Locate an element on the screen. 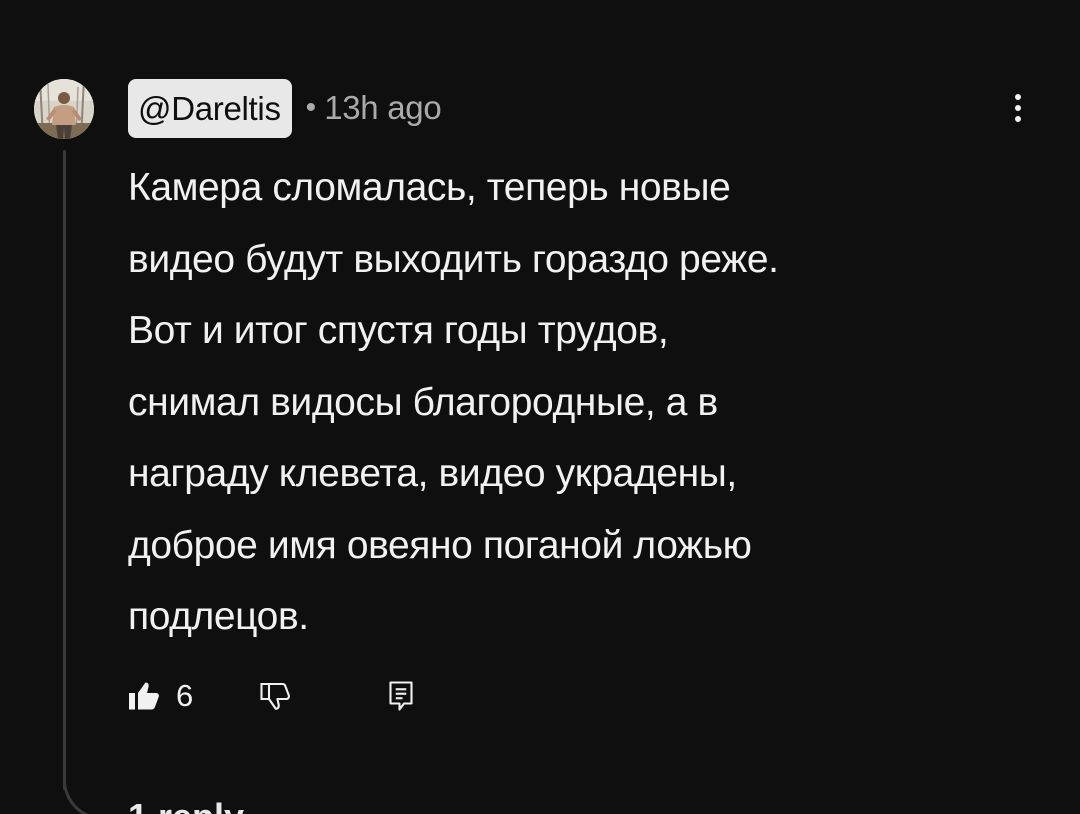 The width and height of the screenshot is (1080, 814). thumb-down-icon is located at coordinates (275, 696).